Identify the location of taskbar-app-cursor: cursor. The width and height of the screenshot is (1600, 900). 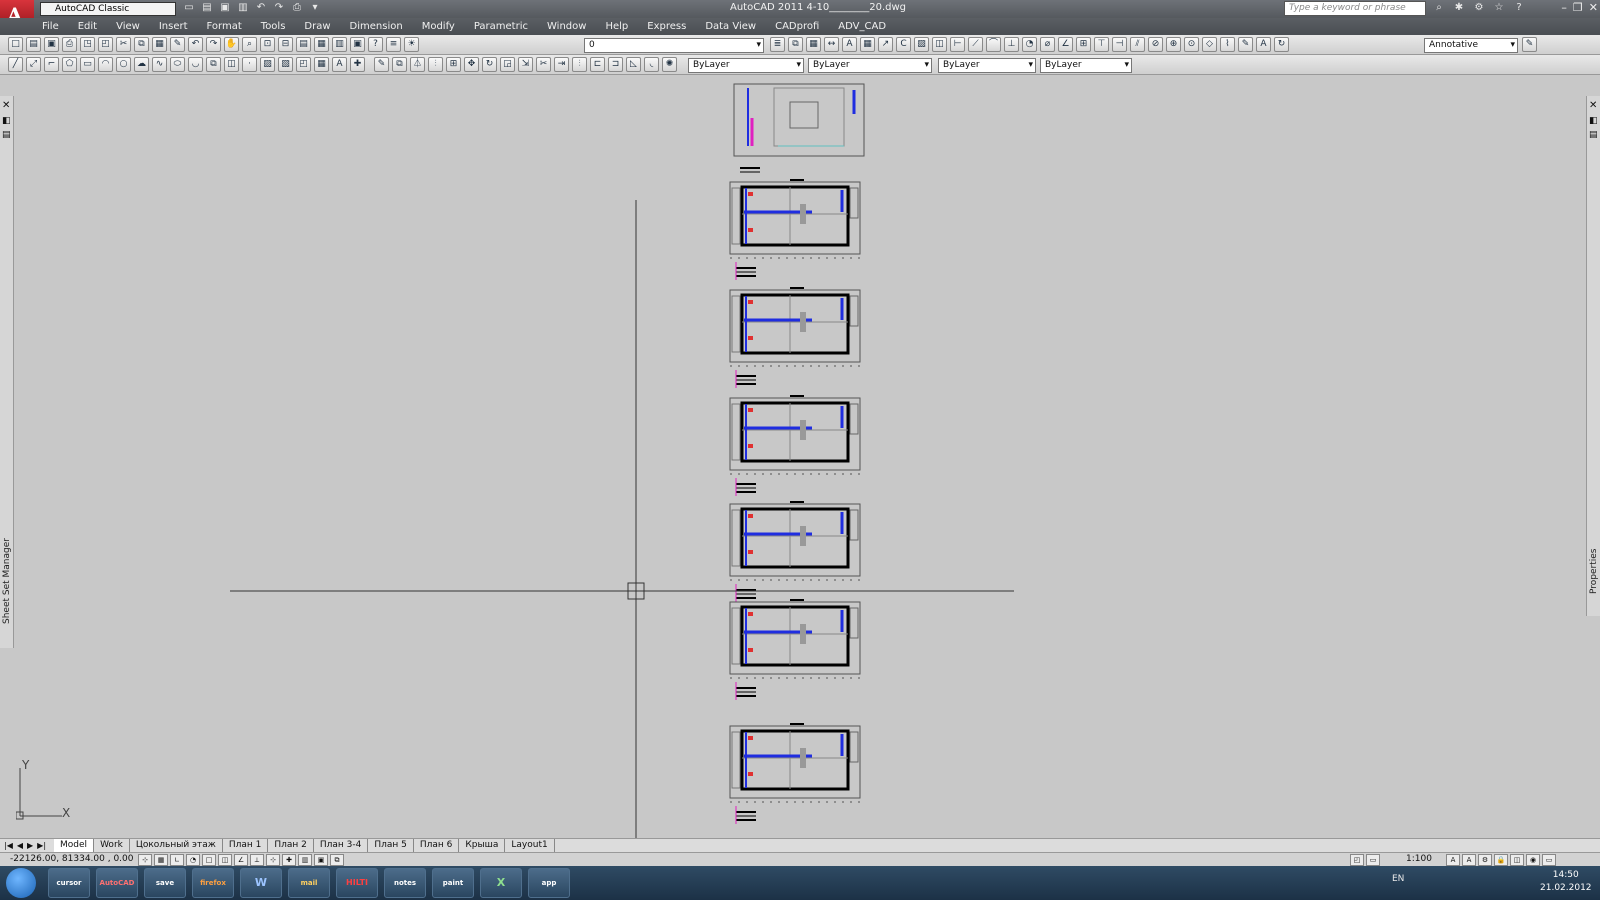
(69, 883).